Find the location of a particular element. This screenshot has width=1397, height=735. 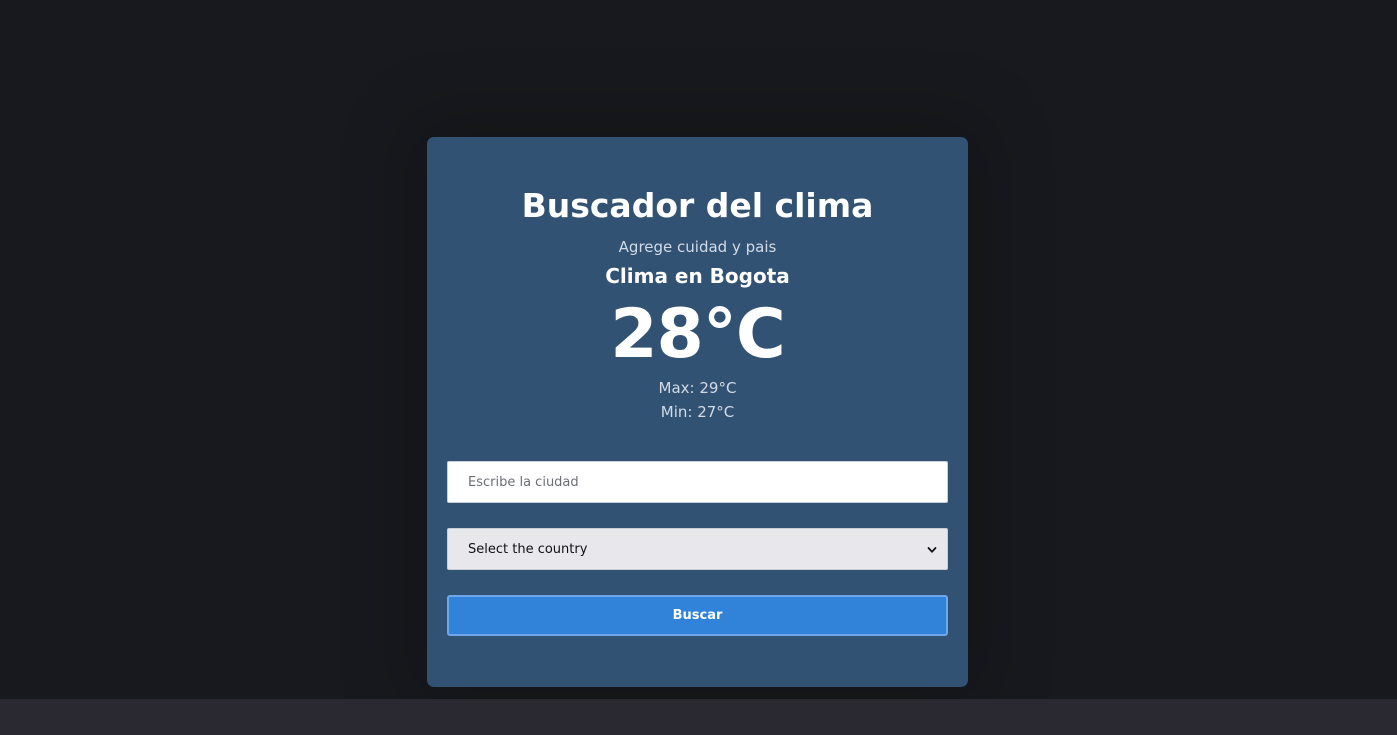

subtitle: Agrege cuidad y pais is located at coordinates (697, 247).